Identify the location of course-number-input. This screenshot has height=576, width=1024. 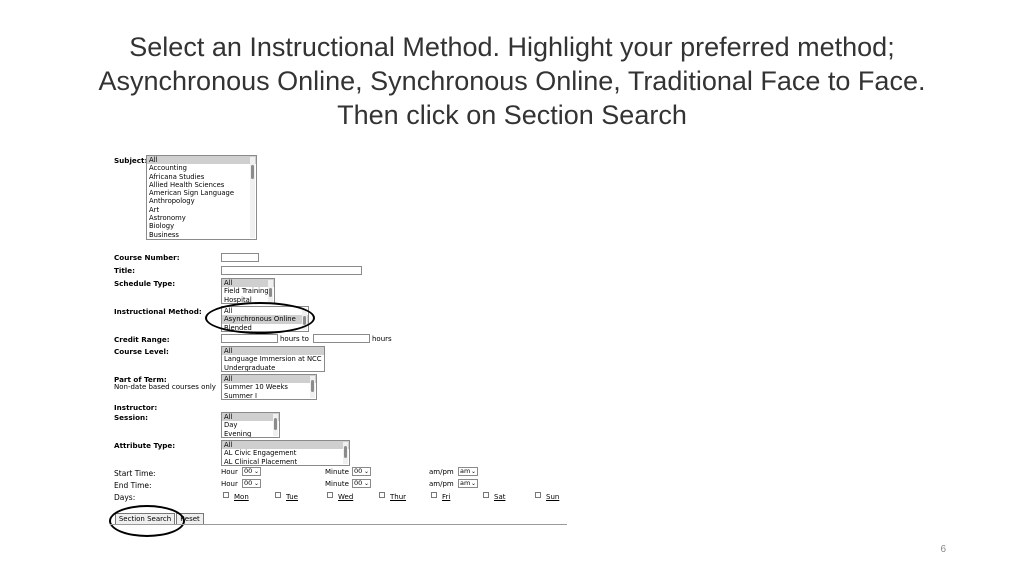
(240, 257).